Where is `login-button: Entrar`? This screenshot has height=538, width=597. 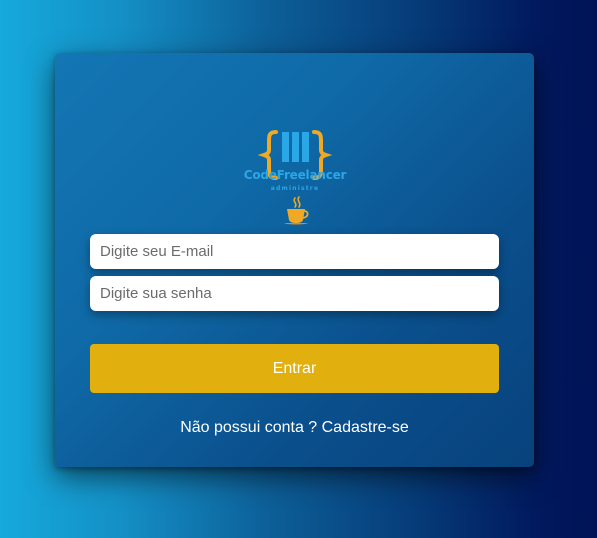
login-button: Entrar is located at coordinates (294, 368).